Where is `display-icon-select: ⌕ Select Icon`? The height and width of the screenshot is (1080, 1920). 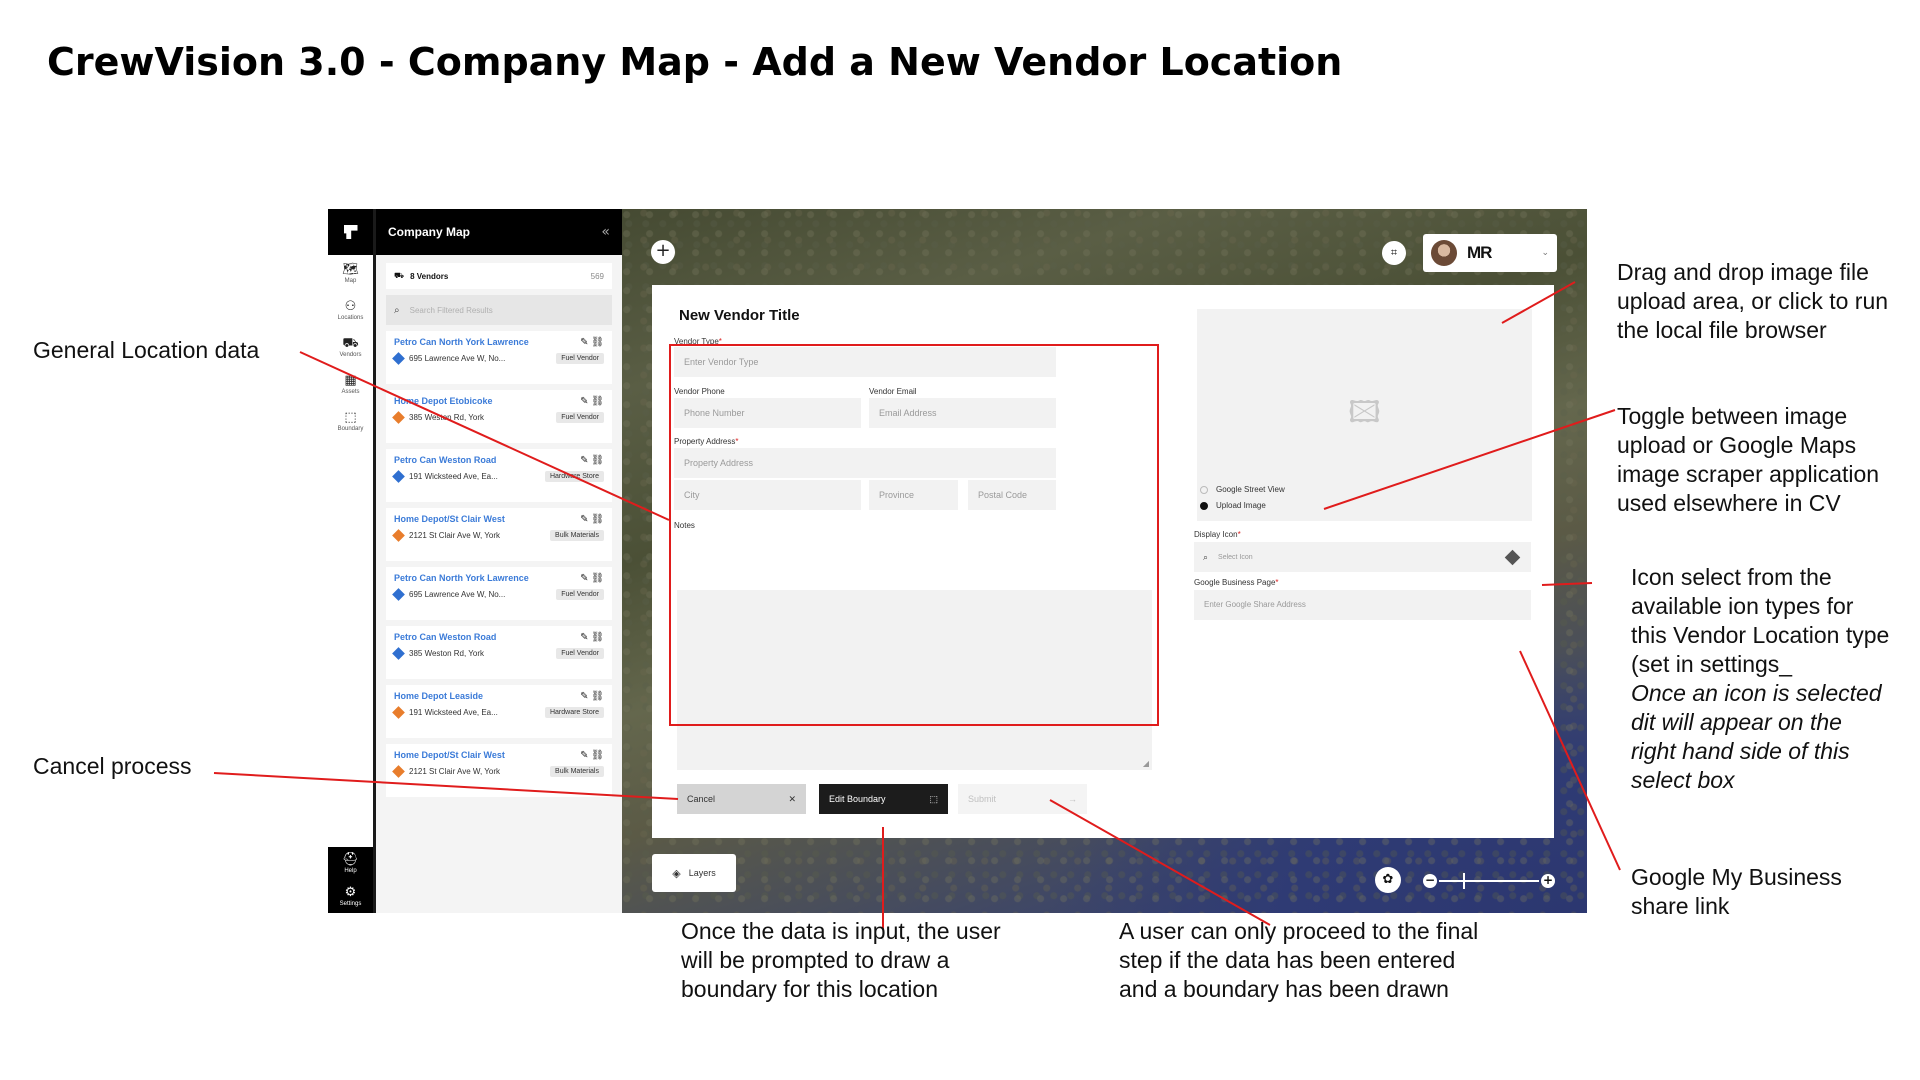 display-icon-select: ⌕ Select Icon is located at coordinates (1362, 557).